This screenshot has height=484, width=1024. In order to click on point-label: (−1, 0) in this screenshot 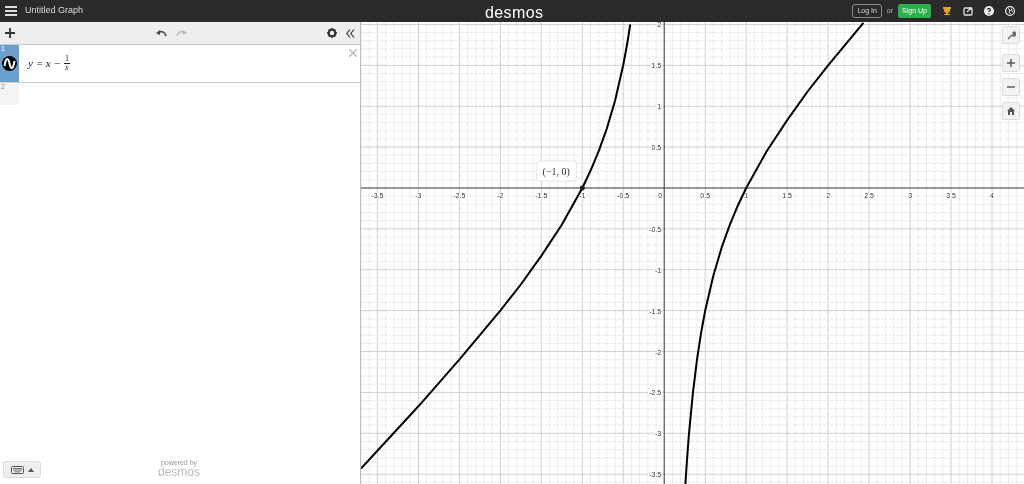, I will do `click(556, 171)`.